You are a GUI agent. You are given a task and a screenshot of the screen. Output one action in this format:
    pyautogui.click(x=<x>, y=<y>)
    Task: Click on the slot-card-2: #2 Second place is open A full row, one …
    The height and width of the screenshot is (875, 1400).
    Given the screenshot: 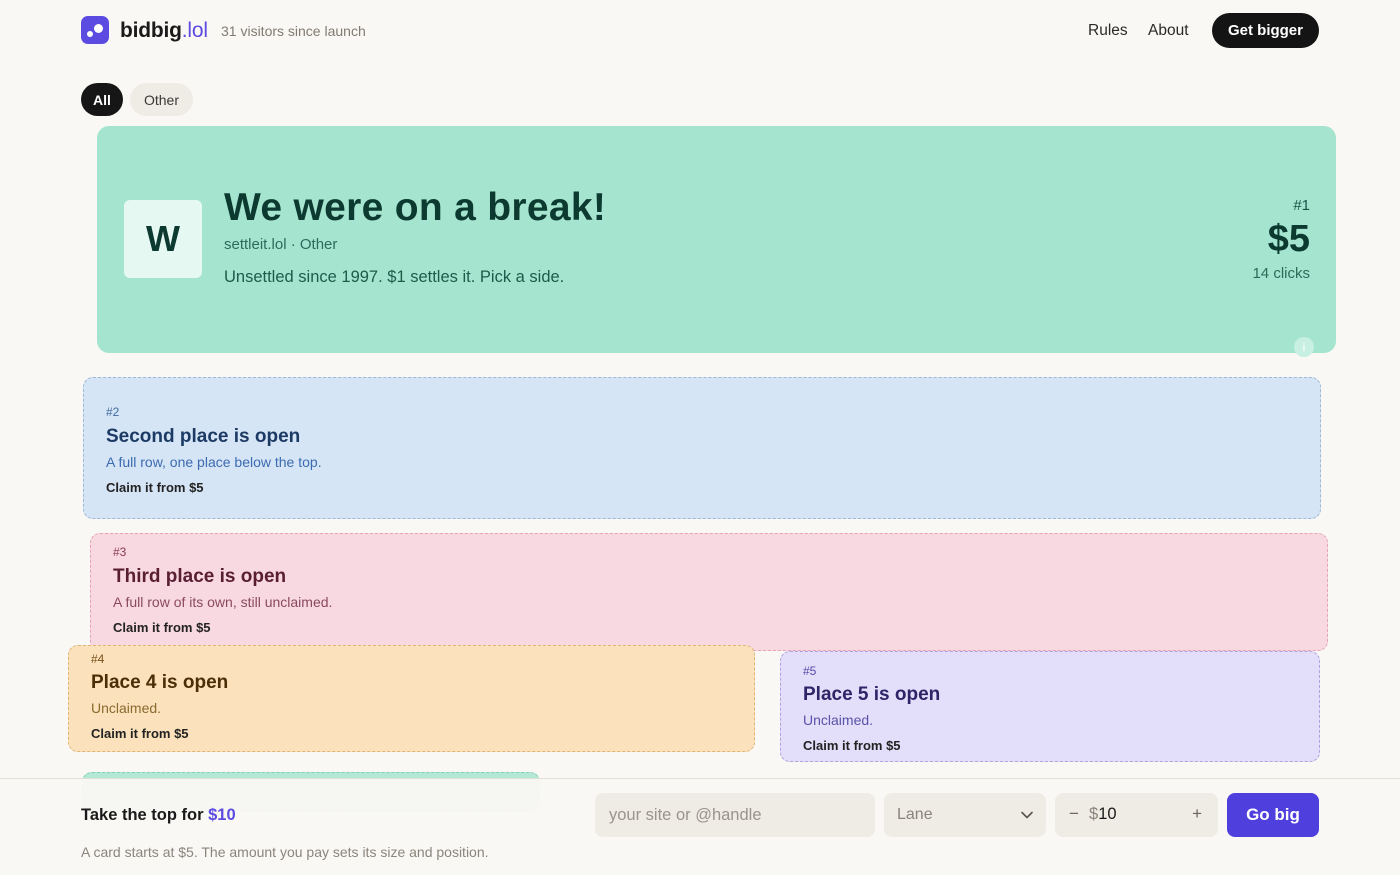 What is the action you would take?
    pyautogui.click(x=702, y=448)
    